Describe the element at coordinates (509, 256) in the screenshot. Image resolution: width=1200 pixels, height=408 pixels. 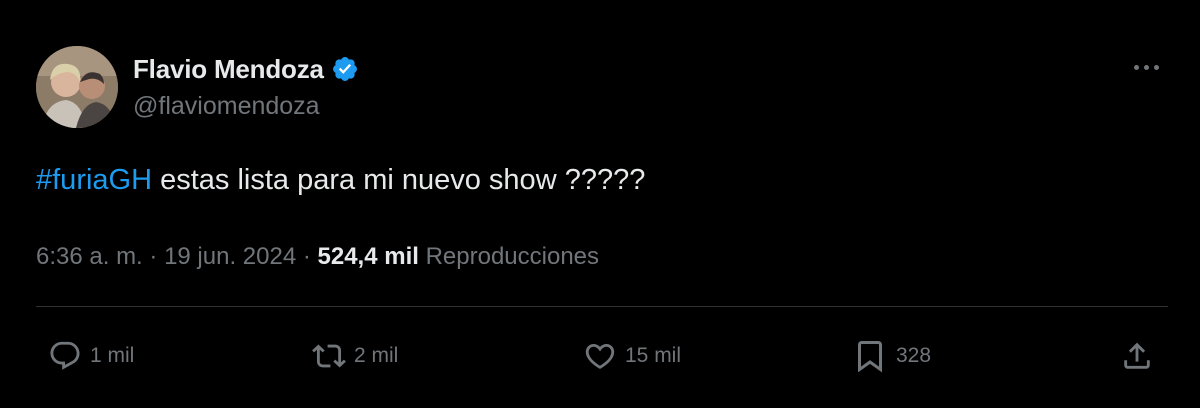
I see `views-label: Reproducciones` at that location.